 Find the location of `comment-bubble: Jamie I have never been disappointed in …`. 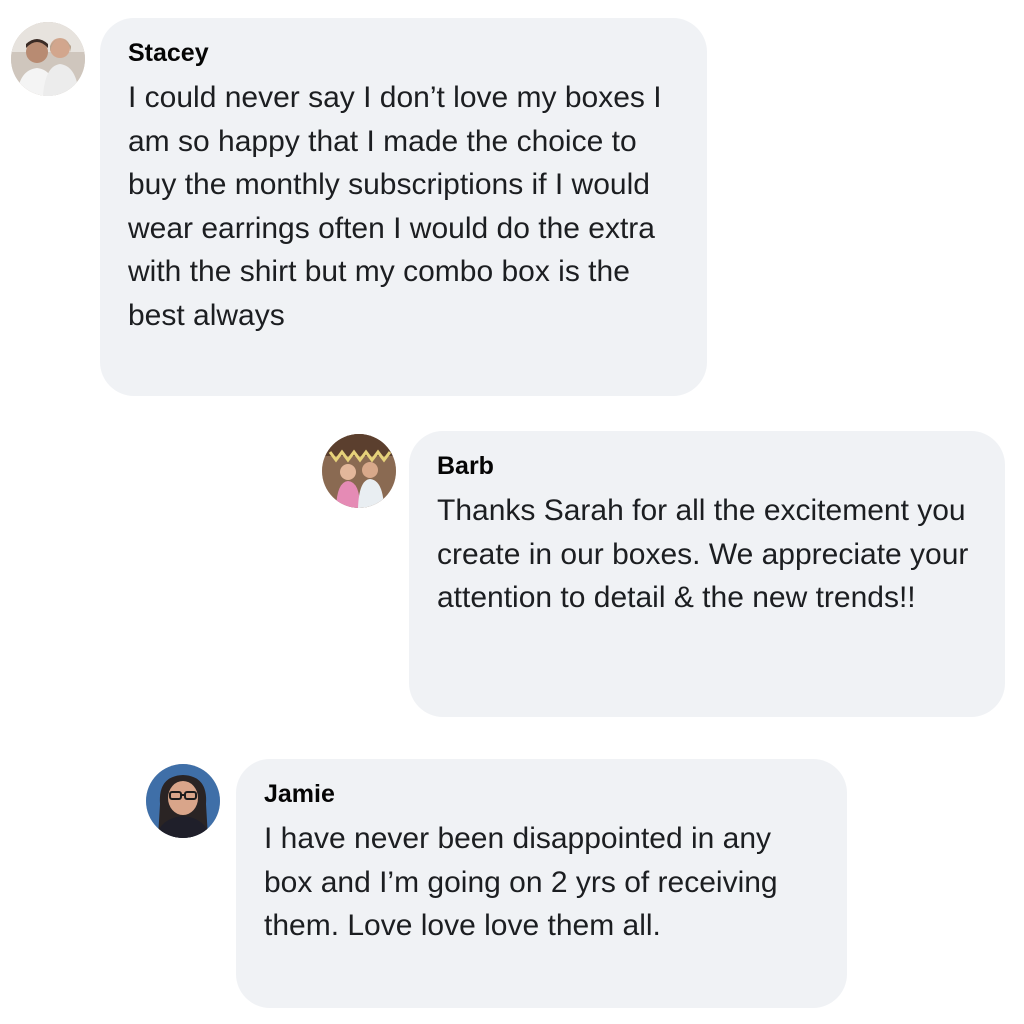

comment-bubble: Jamie I have never been disappointed in … is located at coordinates (541, 883).